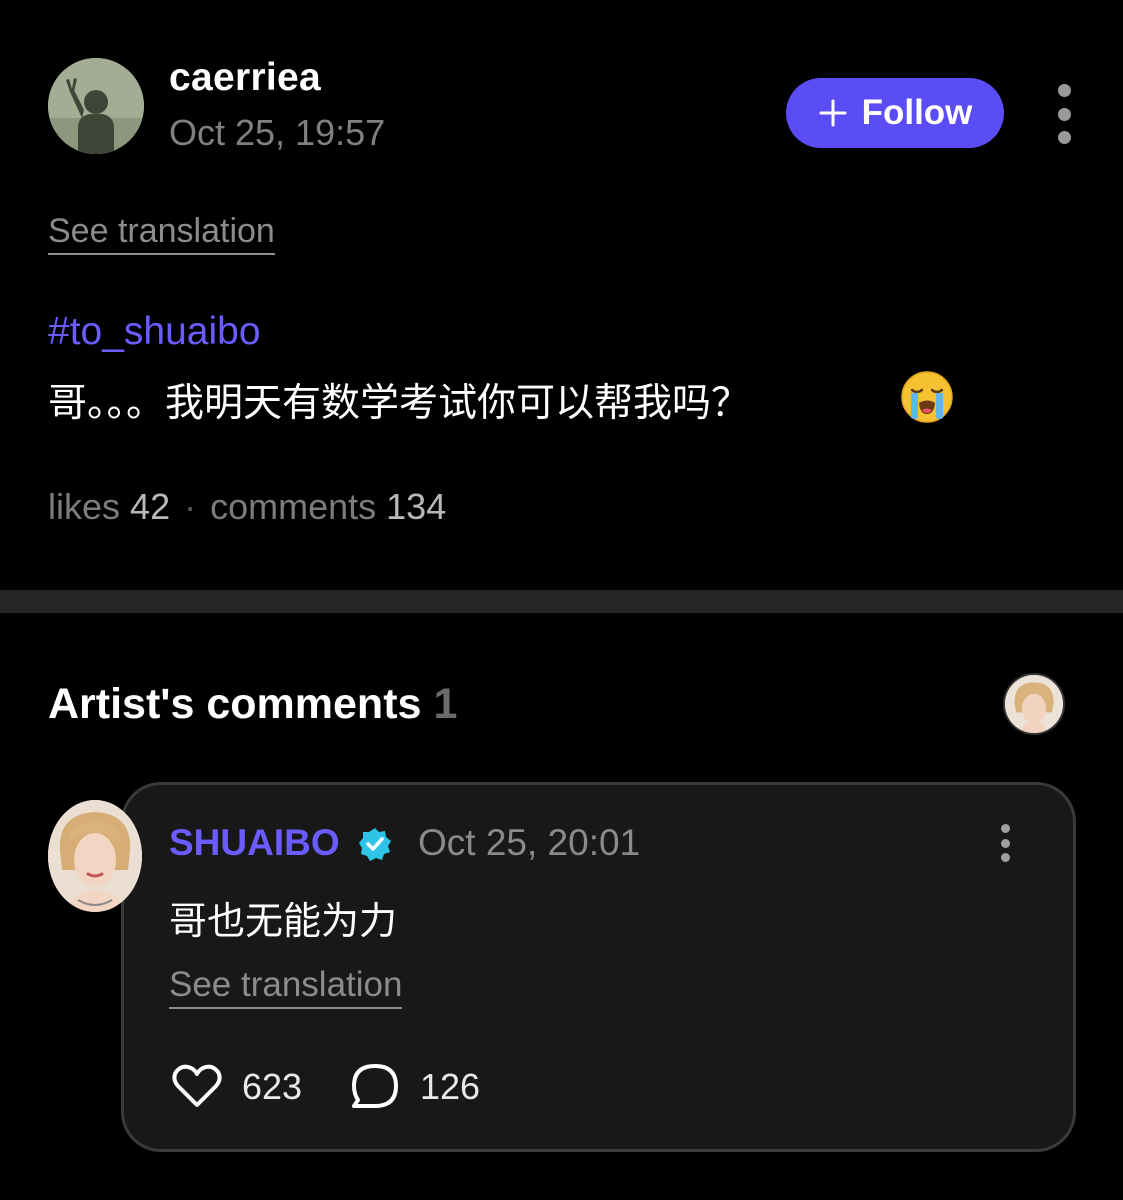 The width and height of the screenshot is (1123, 1200). I want to click on loudly-crying-face-icon, so click(927, 397).